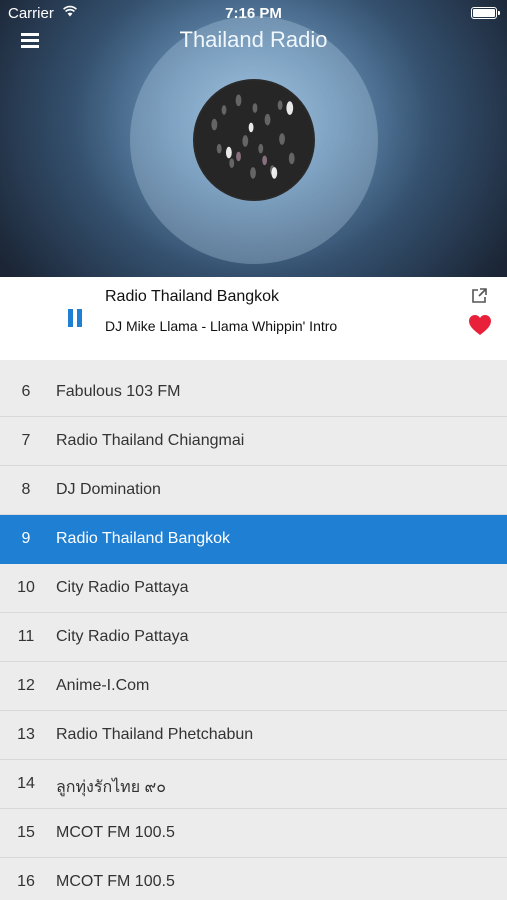 Image resolution: width=507 pixels, height=900 pixels. Describe the element at coordinates (26, 832) in the screenshot. I see `station-number: 15` at that location.